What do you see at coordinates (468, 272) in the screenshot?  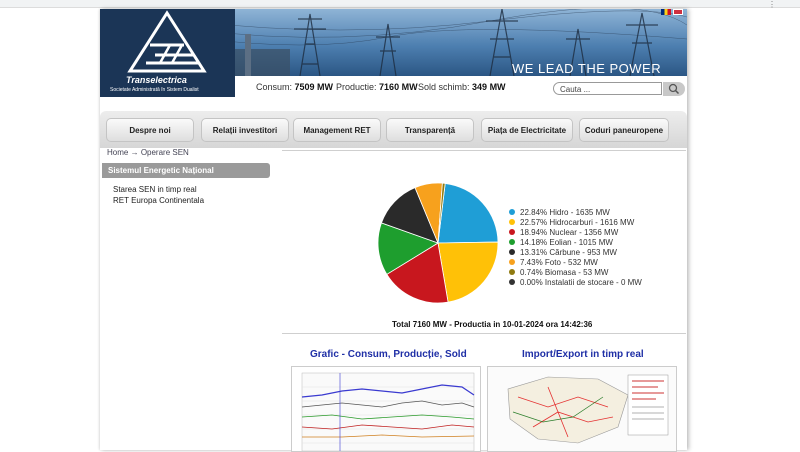 I see `pie-slice-hidrocarburi` at bounding box center [468, 272].